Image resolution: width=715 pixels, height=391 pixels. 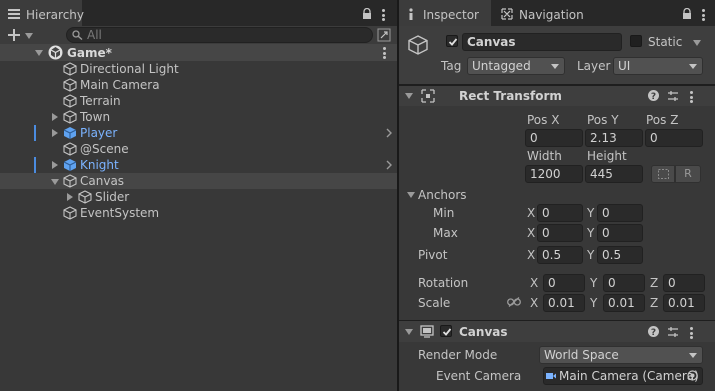 I want to click on constrain-proportions-icon, so click(x=514, y=302).